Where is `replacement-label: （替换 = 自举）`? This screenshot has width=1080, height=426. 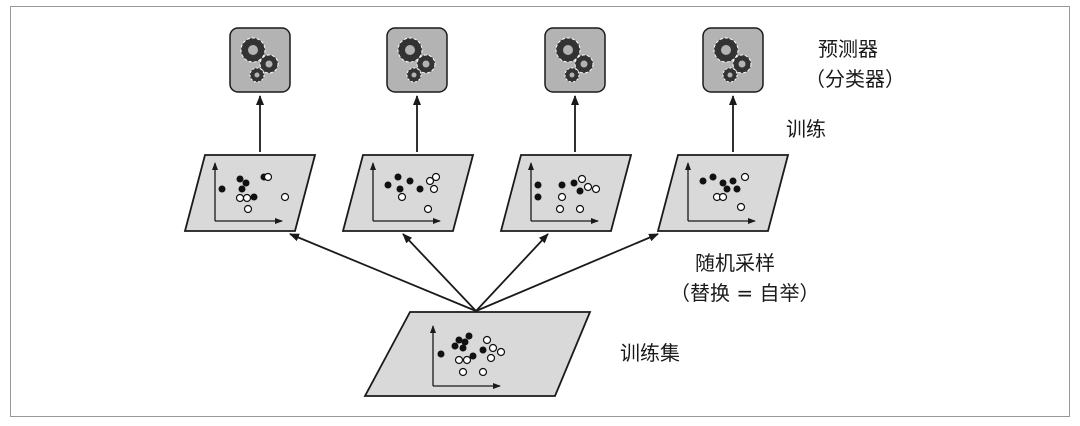 replacement-label: （替换 = 自举） is located at coordinates (744, 293).